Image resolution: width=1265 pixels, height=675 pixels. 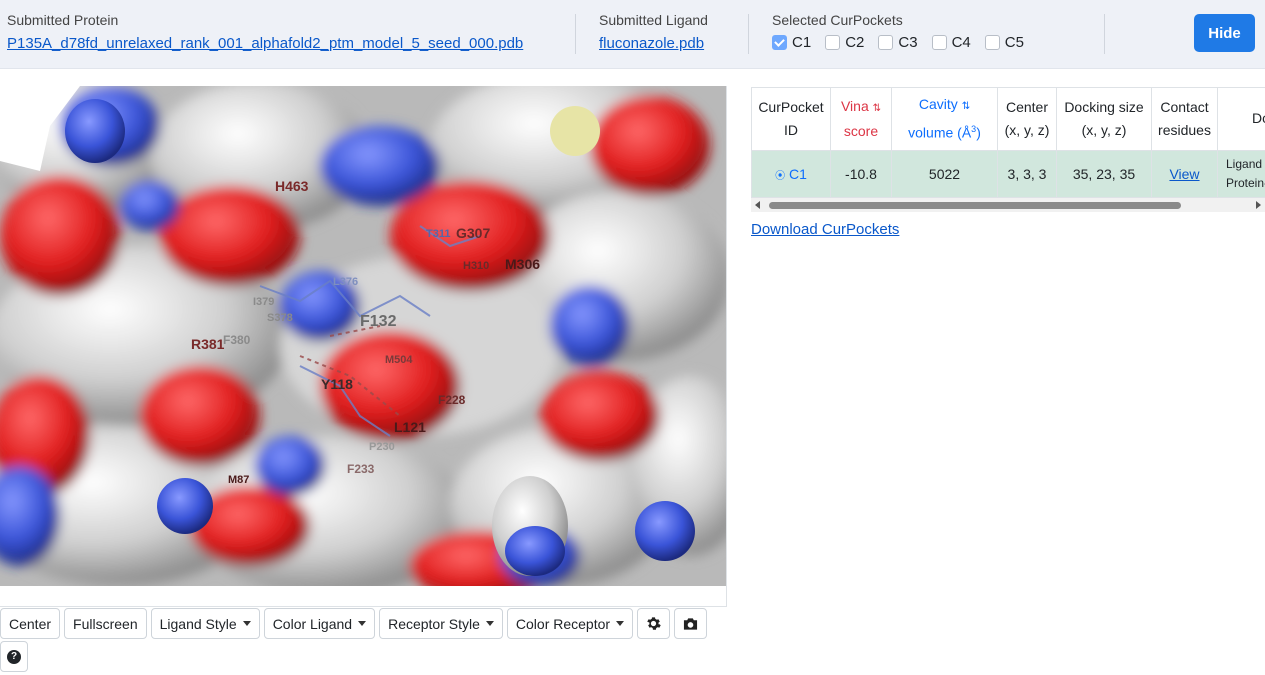 What do you see at coordinates (237, 340) in the screenshot?
I see `residue-label: F380` at bounding box center [237, 340].